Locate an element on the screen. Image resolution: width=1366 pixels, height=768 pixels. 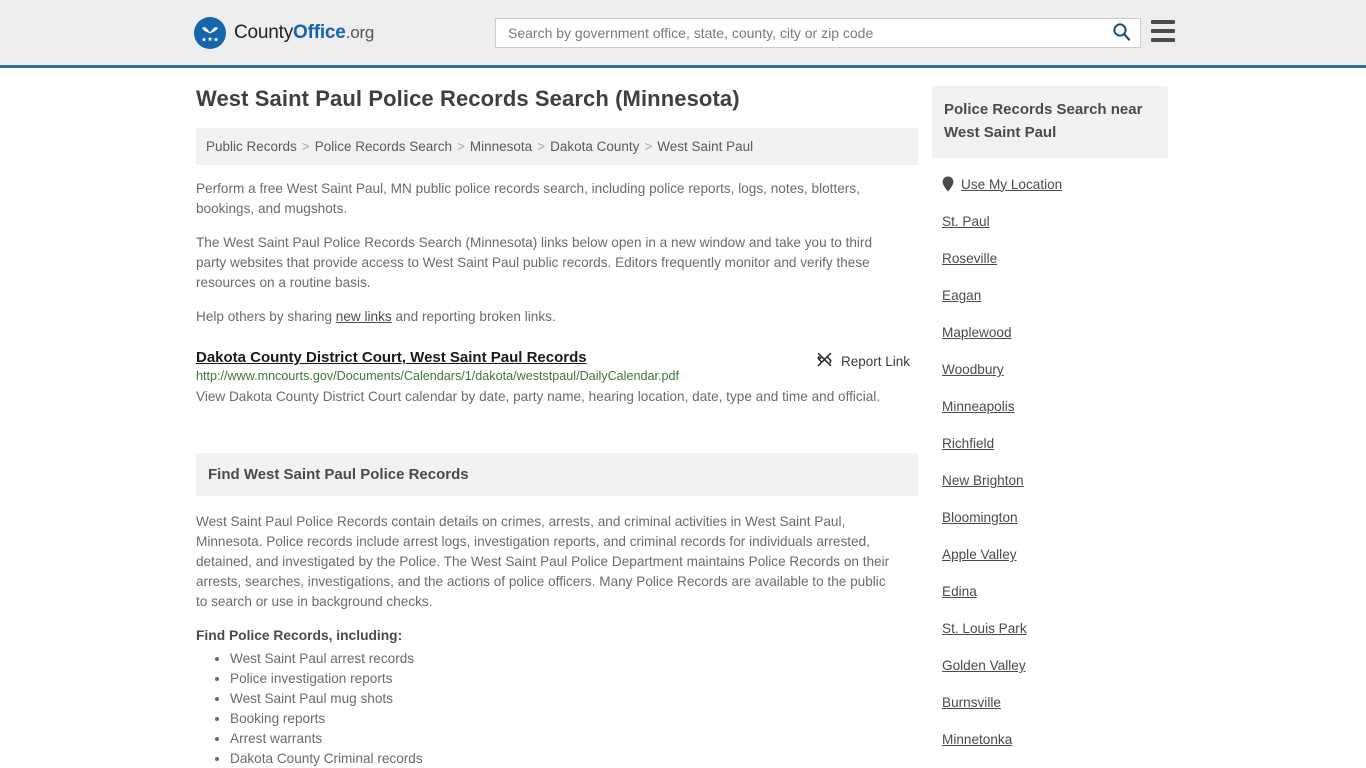
sidebar-item-apple-valley: Apple Valley is located at coordinates (1055, 554).